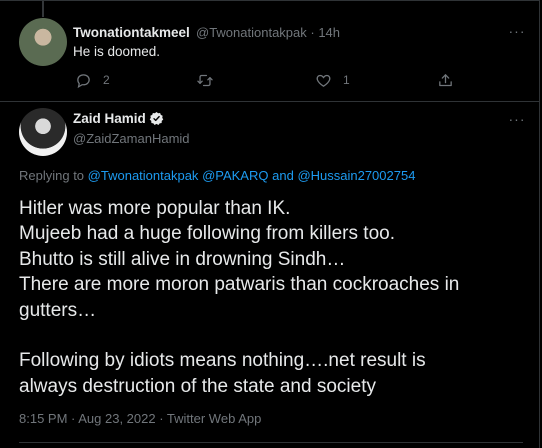  I want to click on like-button: 1, so click(332, 80).